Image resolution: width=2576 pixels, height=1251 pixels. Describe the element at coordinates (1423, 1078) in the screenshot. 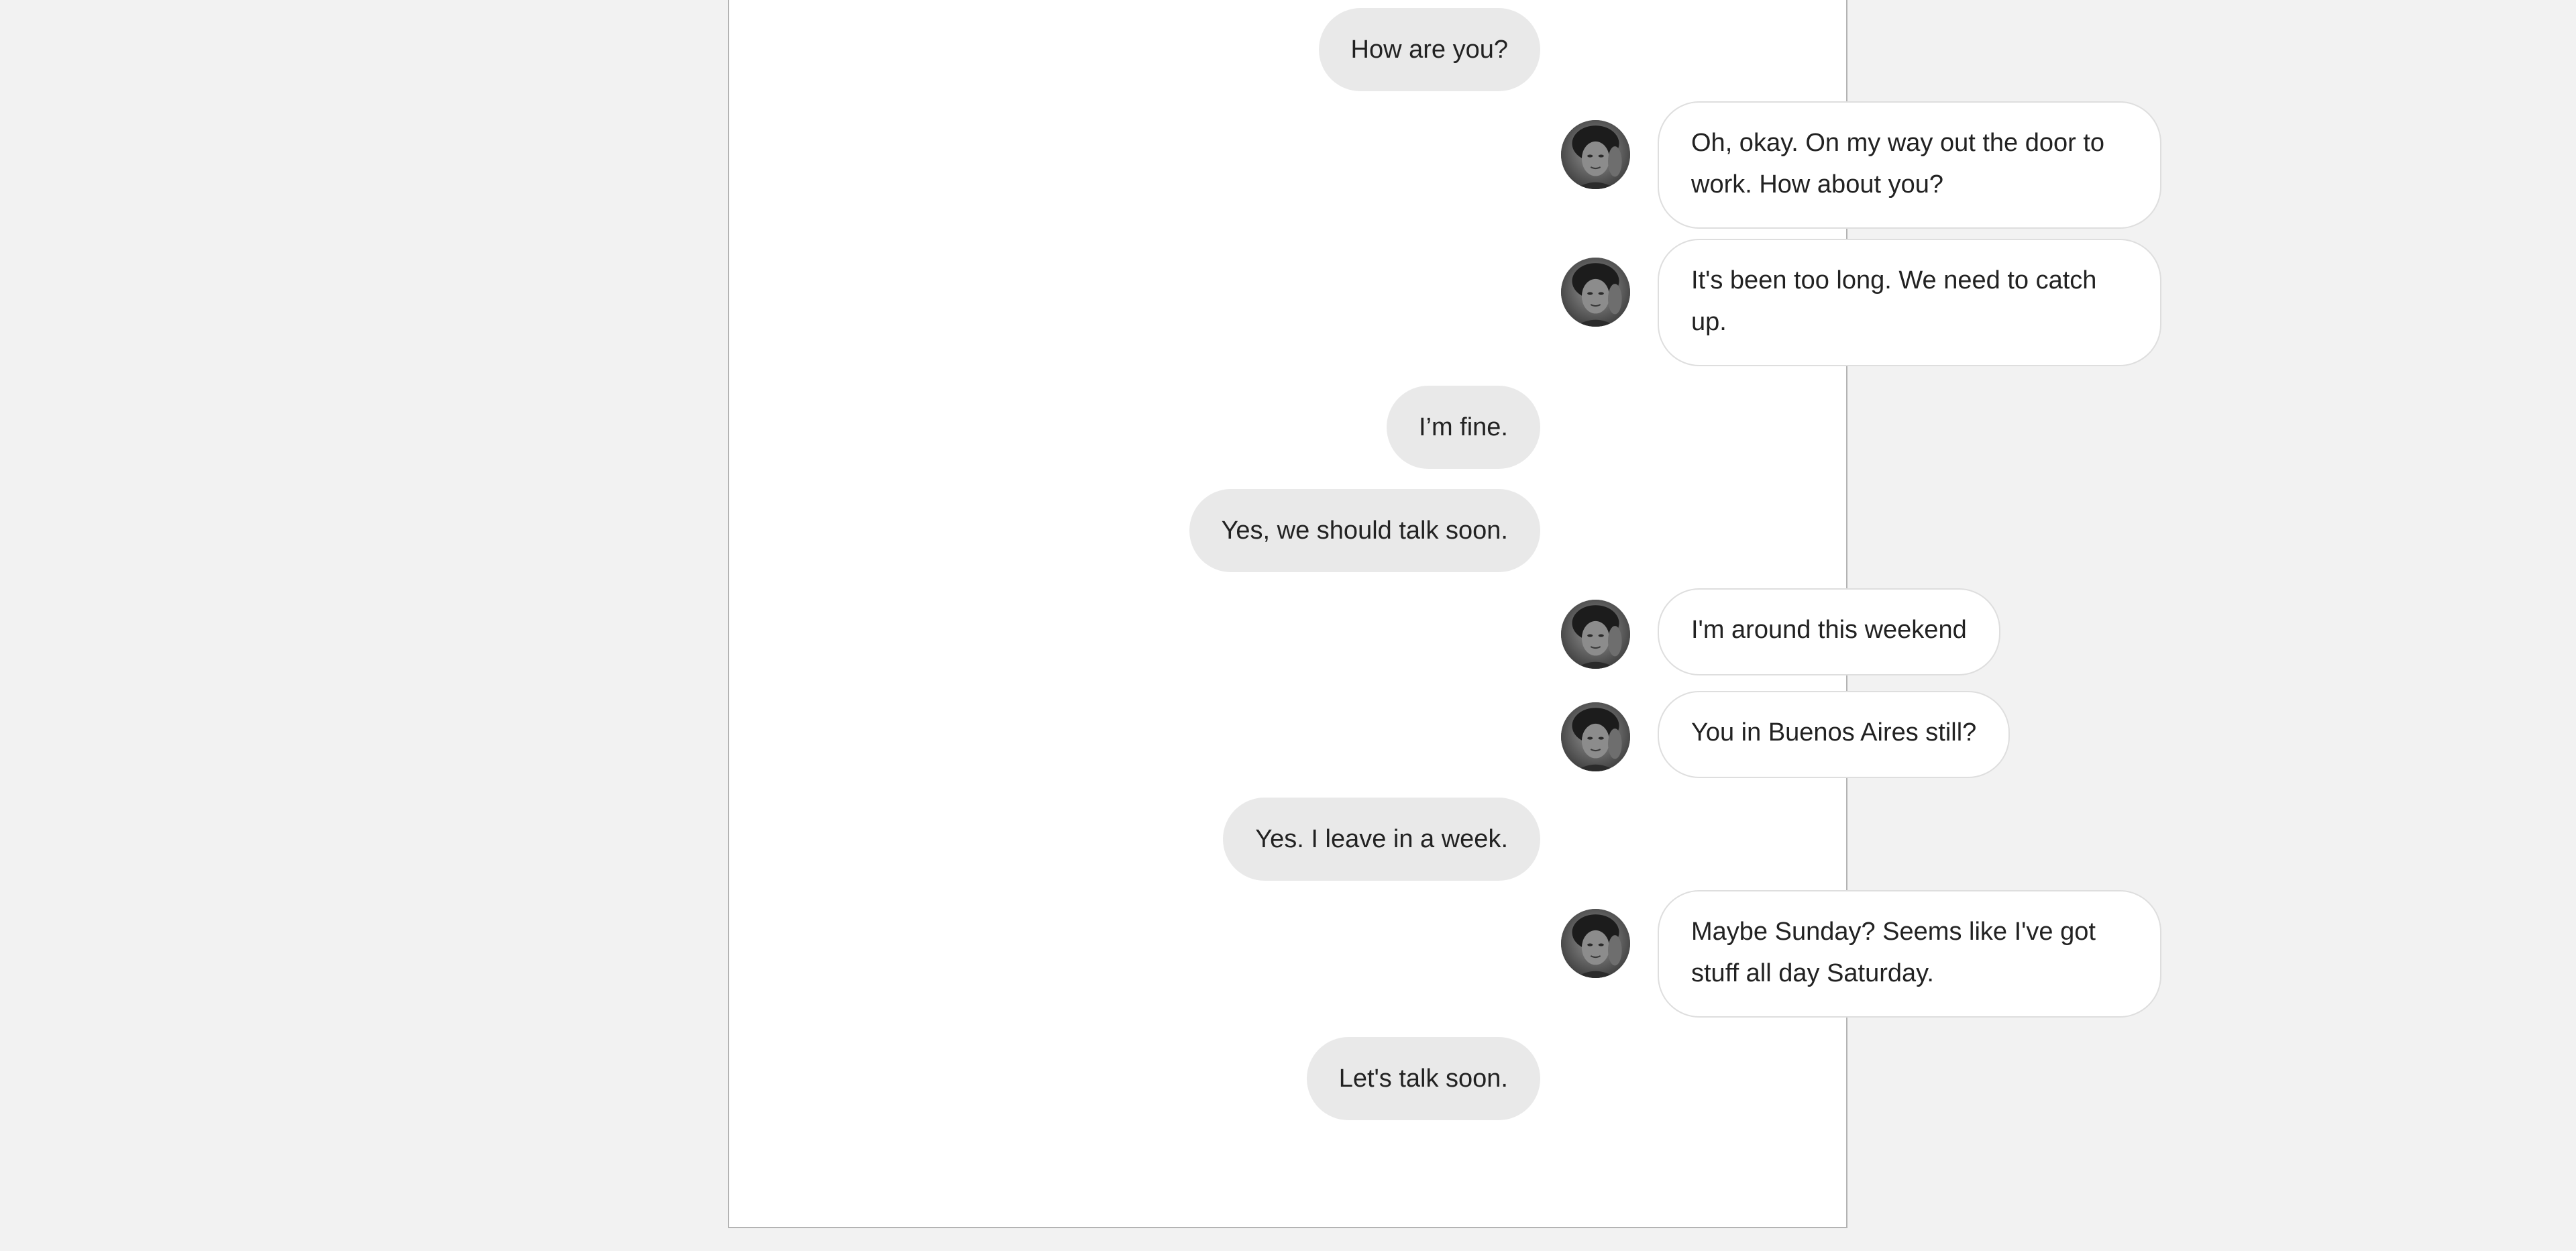

I see `message-outgoing: Let's talk soon.` at that location.